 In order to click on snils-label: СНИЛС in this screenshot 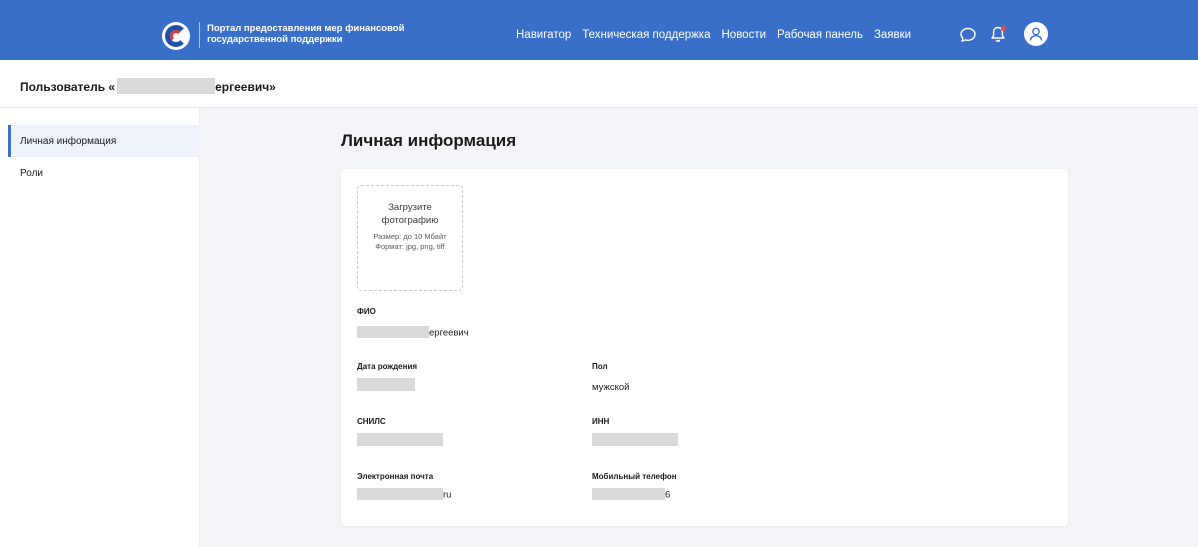, I will do `click(371, 421)`.